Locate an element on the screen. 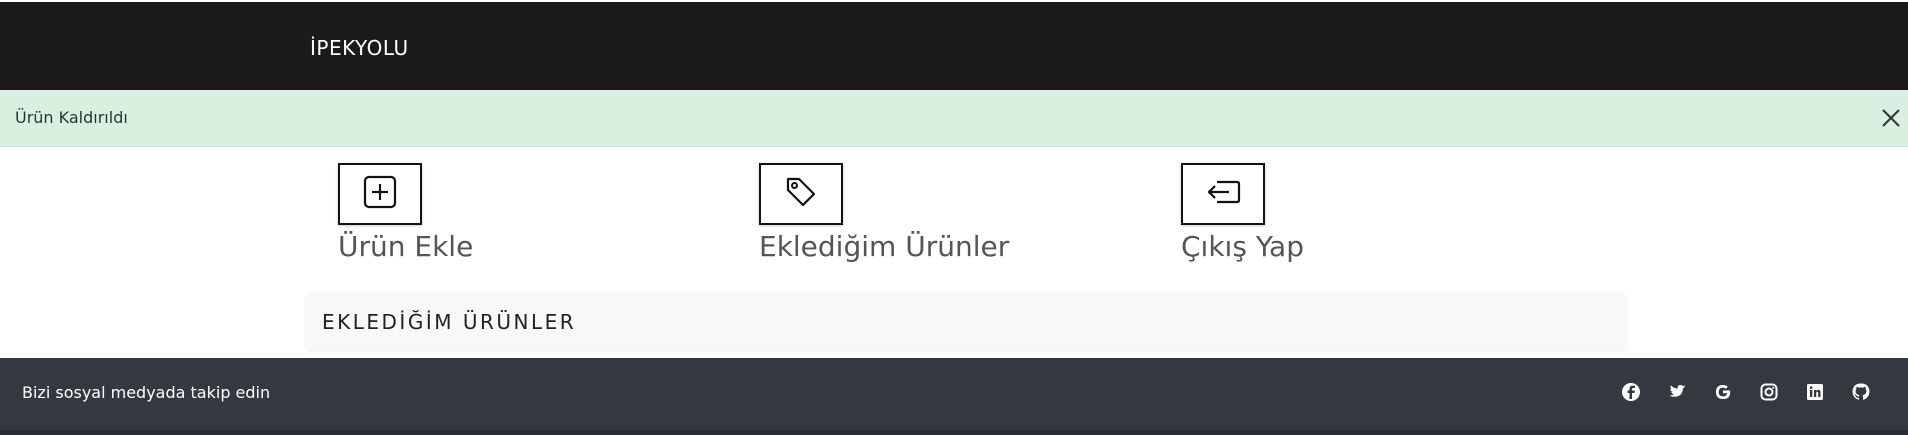 This screenshot has height=435, width=1908. github-icon is located at coordinates (1861, 392).